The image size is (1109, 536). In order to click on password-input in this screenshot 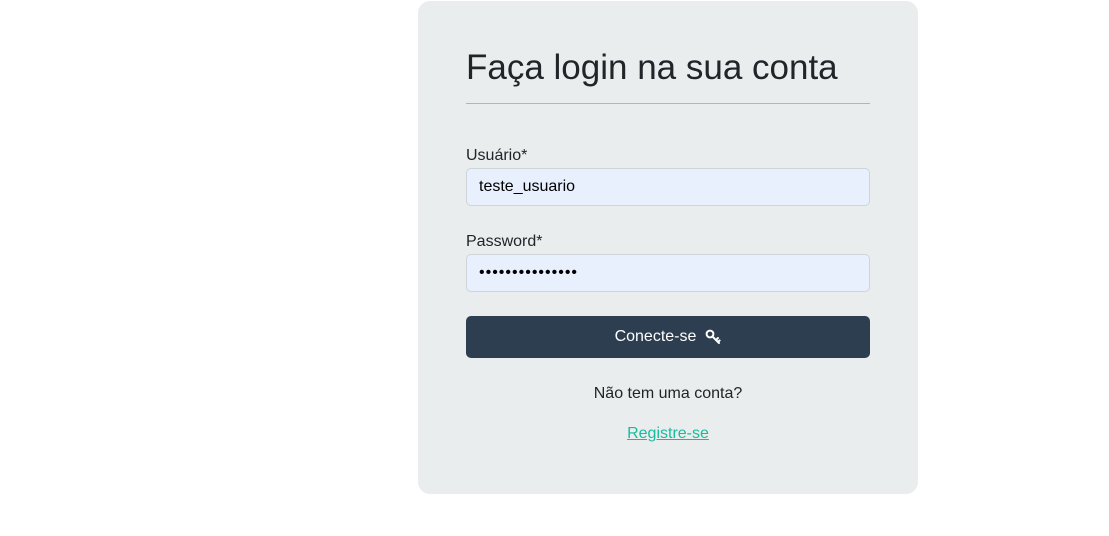, I will do `click(668, 273)`.